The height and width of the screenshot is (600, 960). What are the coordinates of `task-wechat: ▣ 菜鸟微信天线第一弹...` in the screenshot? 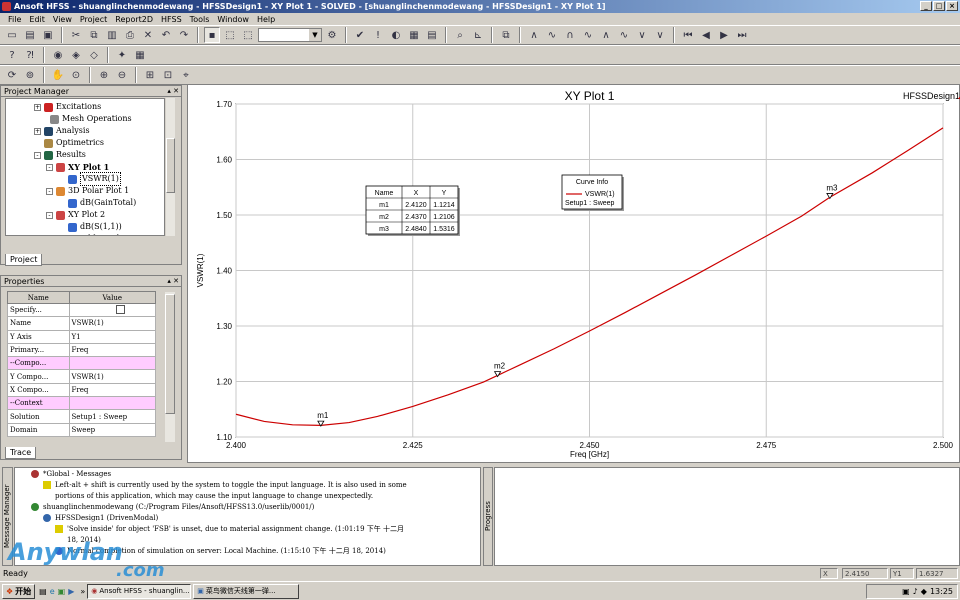 It's located at (246, 591).